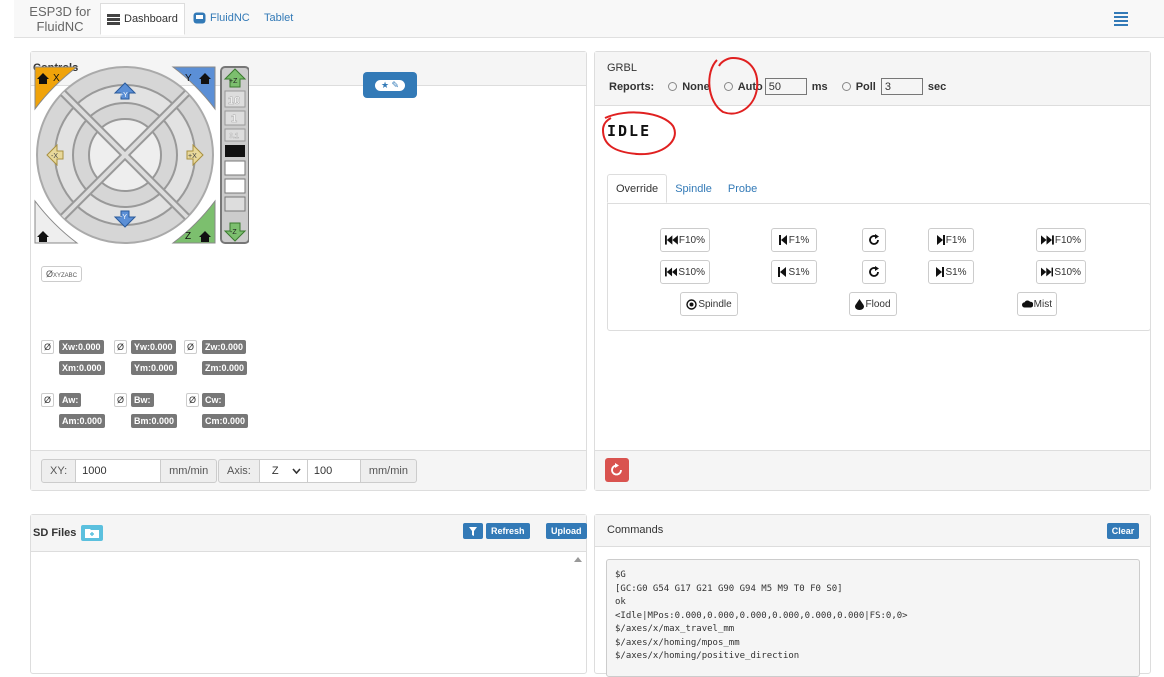 Image resolution: width=1164 pixels, height=677 pixels. I want to click on zero-y-button: Ø, so click(120, 347).